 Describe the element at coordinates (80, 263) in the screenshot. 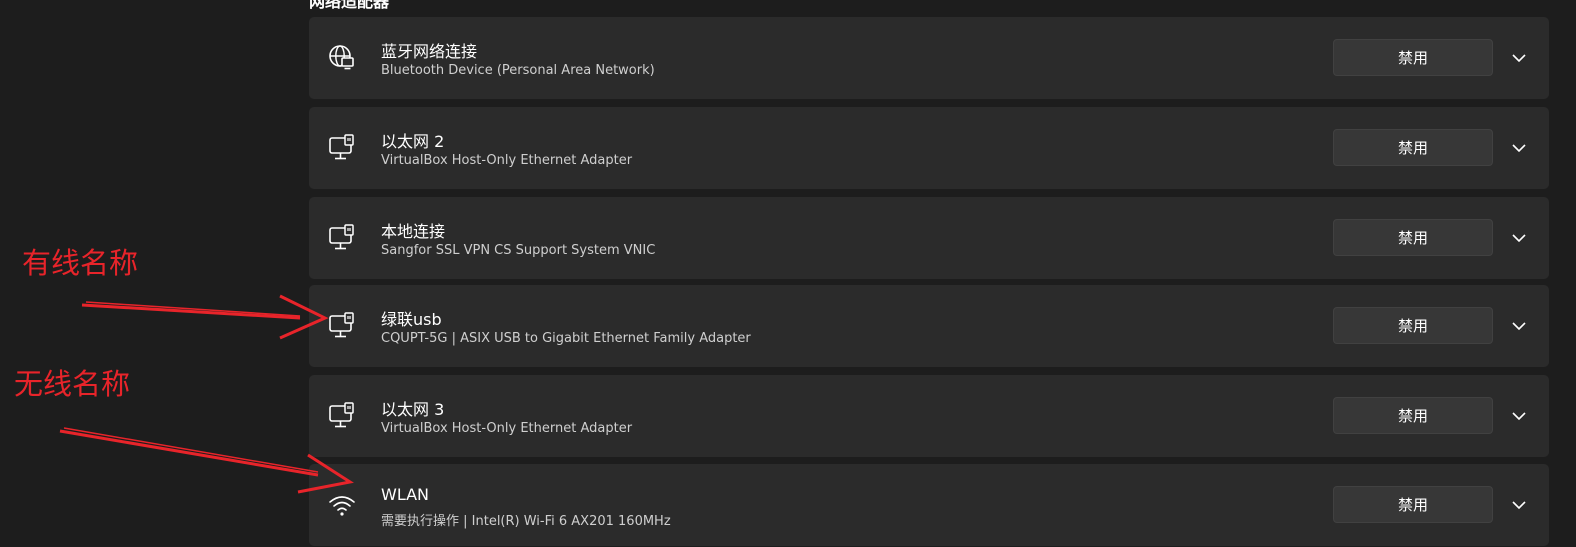

I see `wired-name-annotation: 有线名称` at that location.